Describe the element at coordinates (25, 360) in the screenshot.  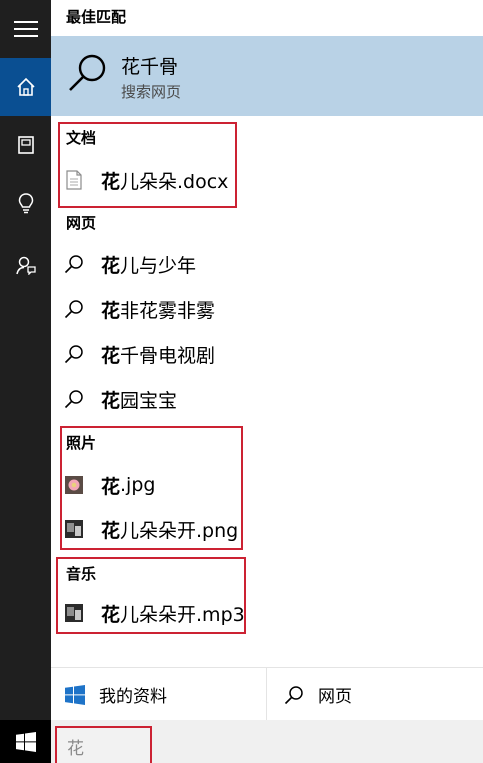
I see `cortana-sidebar` at that location.